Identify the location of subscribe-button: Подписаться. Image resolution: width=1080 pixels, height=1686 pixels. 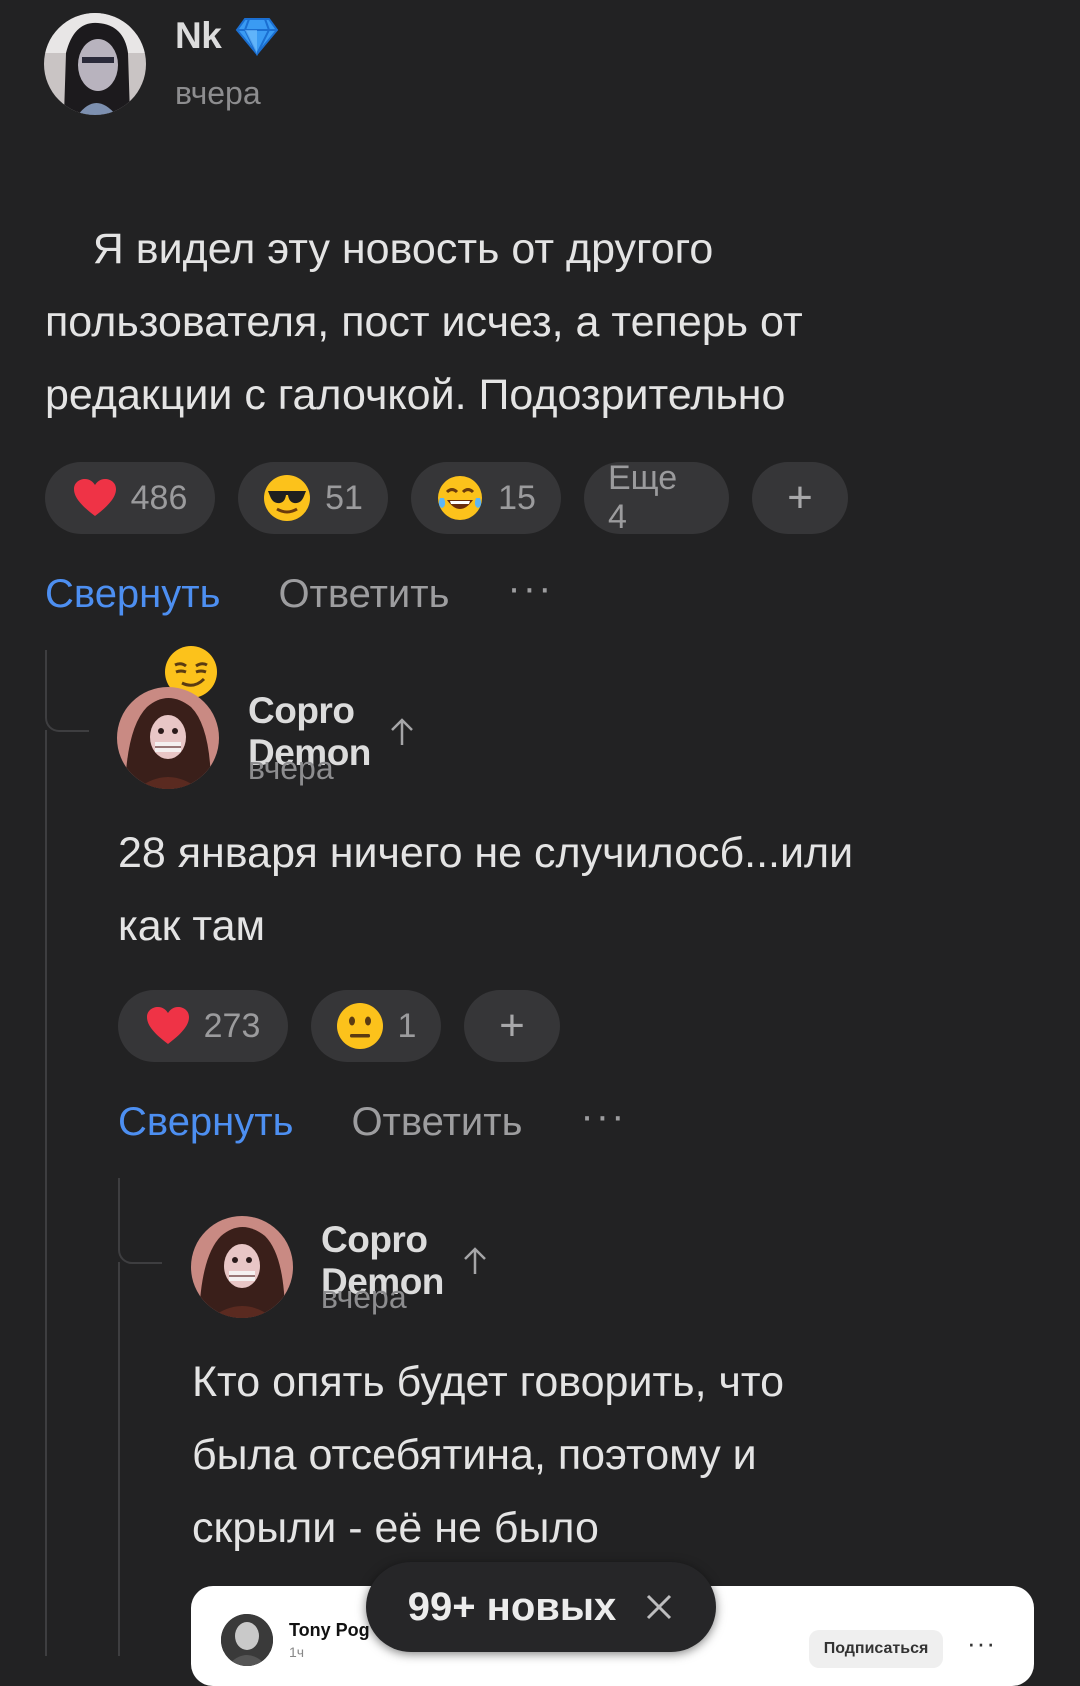
(876, 1649).